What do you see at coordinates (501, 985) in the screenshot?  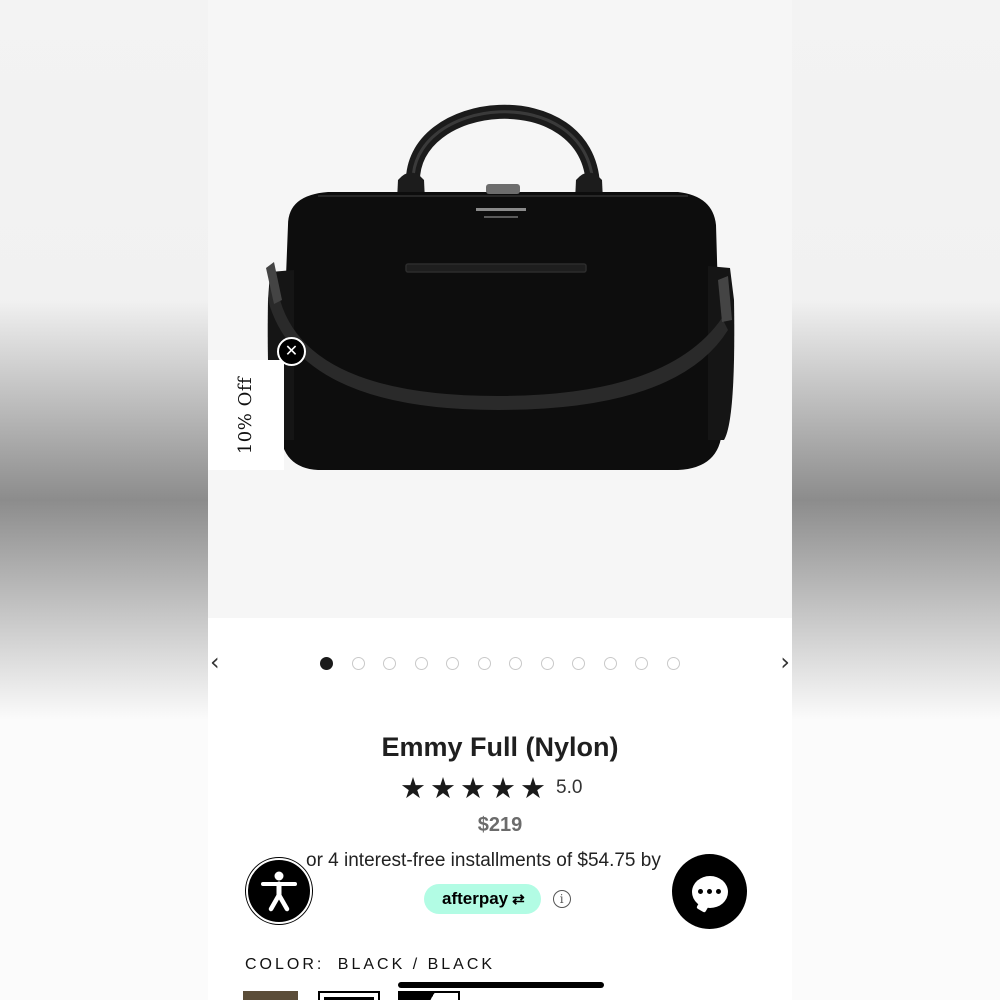 I see `home-indicator` at bounding box center [501, 985].